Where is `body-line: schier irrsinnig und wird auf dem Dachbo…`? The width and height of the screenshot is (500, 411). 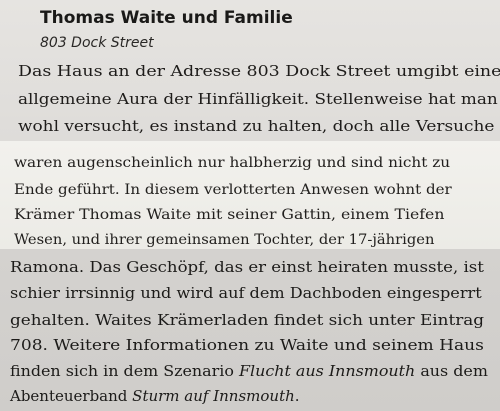
body-line: schier irrsinnig und wird auf dem Dachbo… is located at coordinates (246, 293).